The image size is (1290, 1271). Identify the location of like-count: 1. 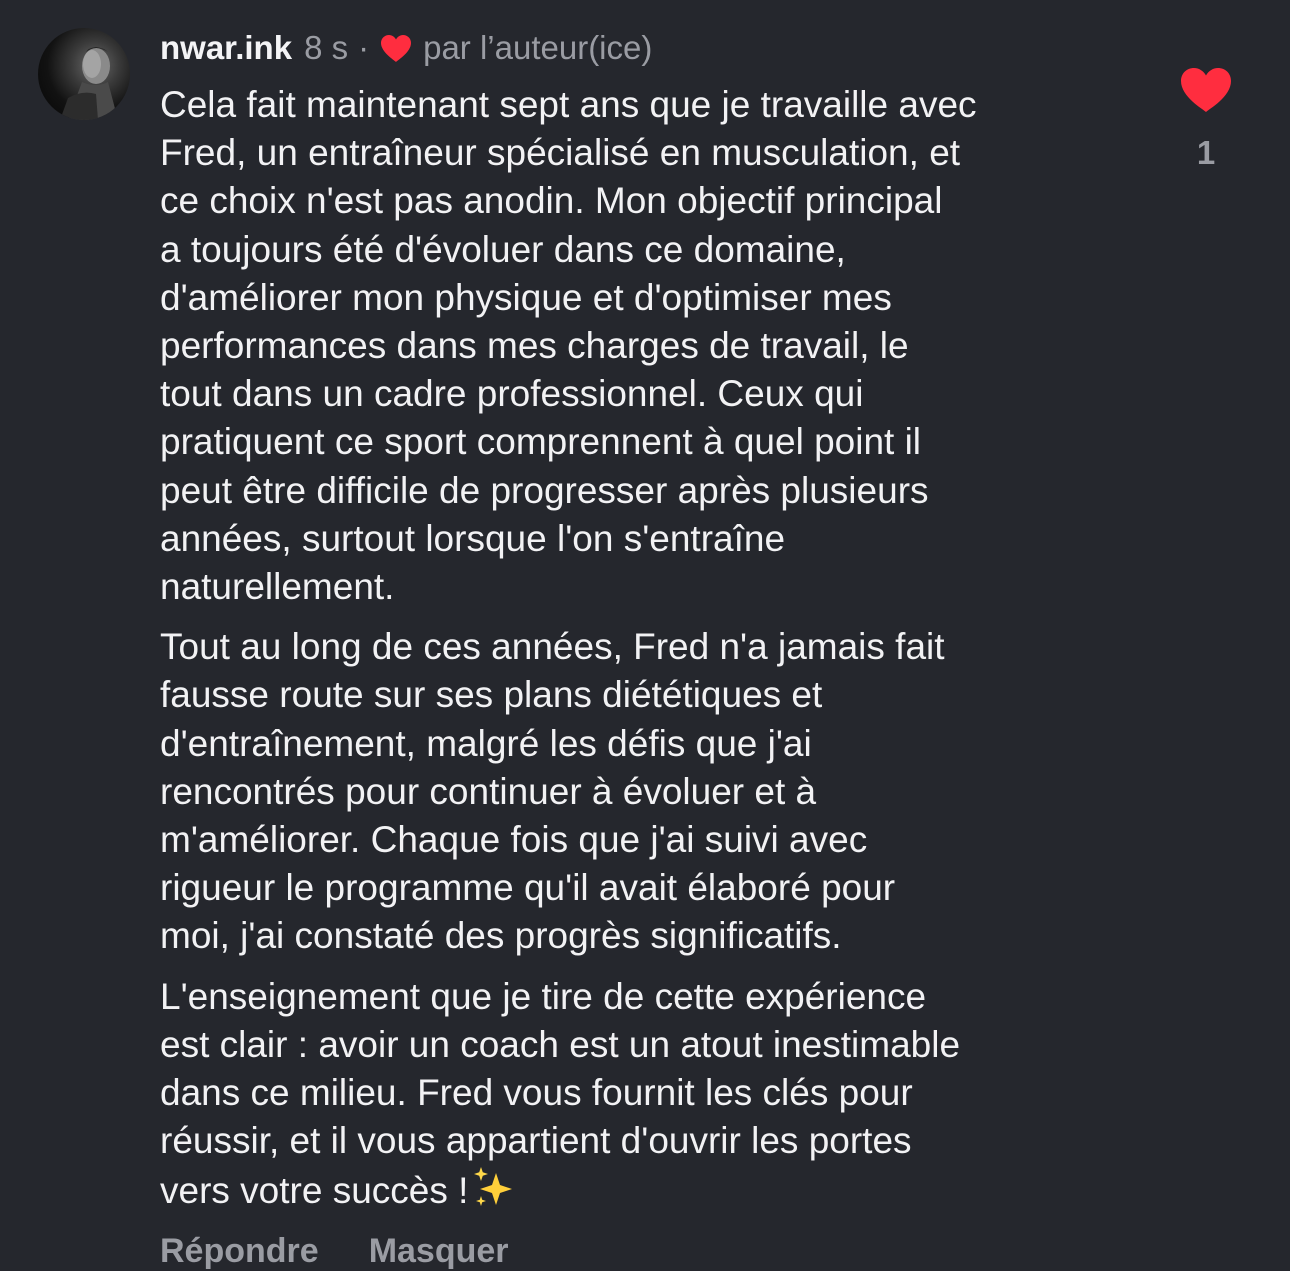
(1206, 152).